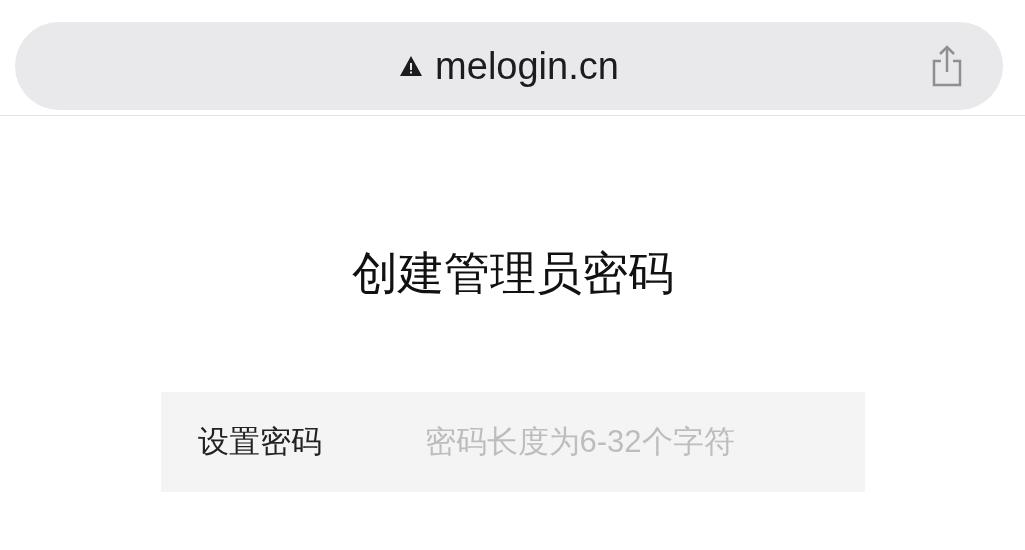  I want to click on field-label: 设置密码, so click(260, 442).